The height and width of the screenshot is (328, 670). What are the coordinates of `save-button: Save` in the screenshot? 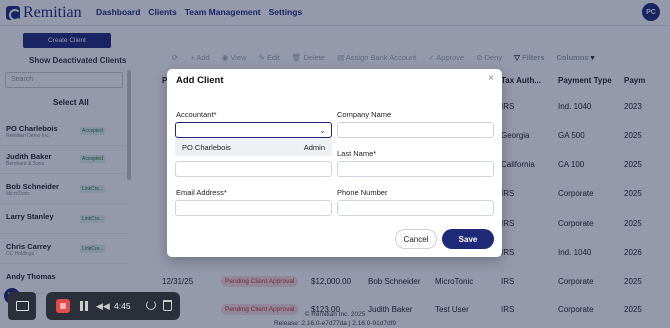 It's located at (468, 239).